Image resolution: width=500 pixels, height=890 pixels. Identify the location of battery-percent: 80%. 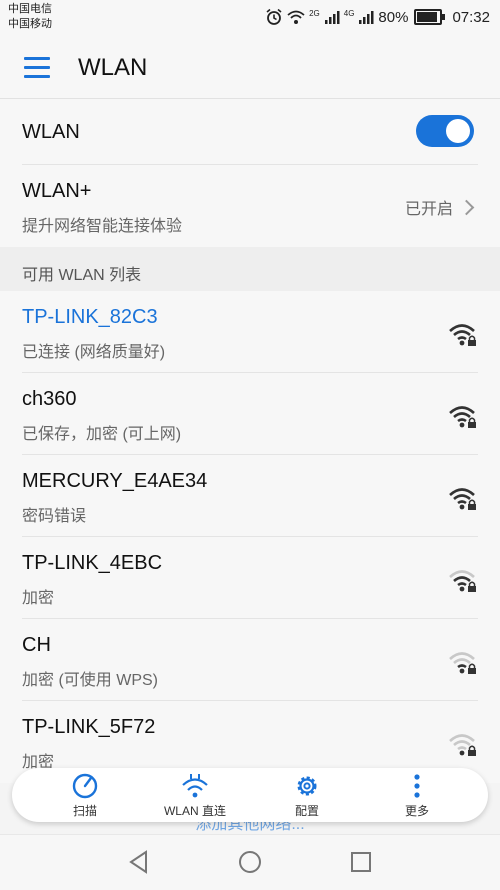
(393, 17).